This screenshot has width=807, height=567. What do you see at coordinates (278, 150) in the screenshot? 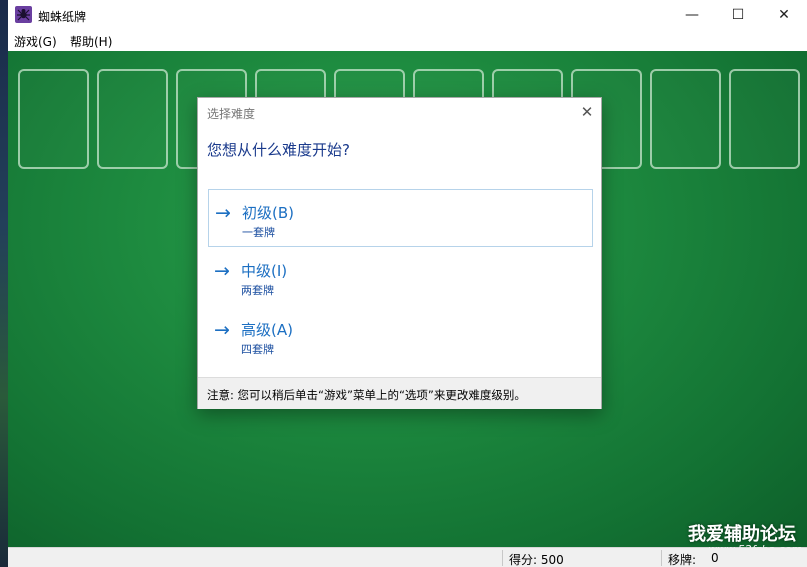
I see `dialog-heading: 您想从什么难度开始?` at bounding box center [278, 150].